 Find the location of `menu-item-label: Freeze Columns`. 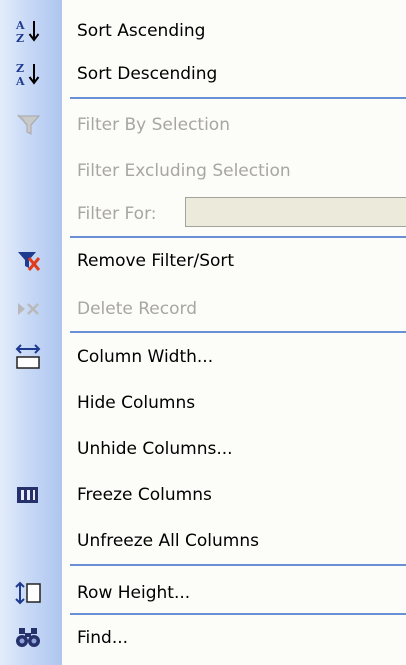

menu-item-label: Freeze Columns is located at coordinates (144, 495).